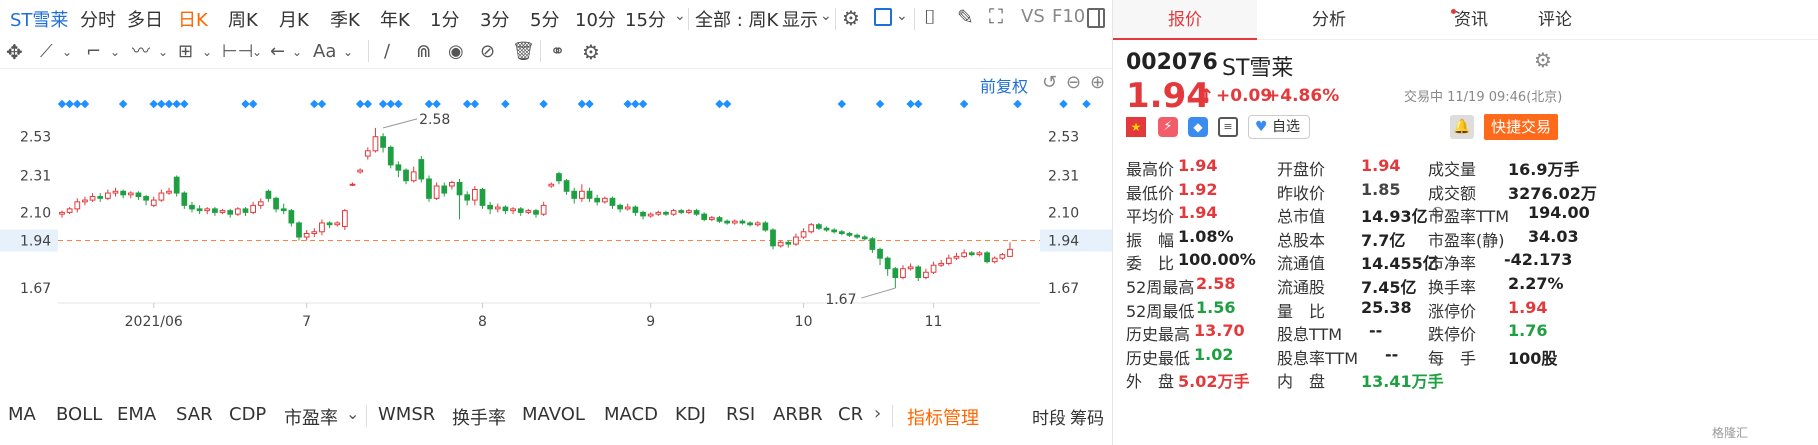  What do you see at coordinates (1279, 127) in the screenshot?
I see `watchlist-button: ♥ 自选` at bounding box center [1279, 127].